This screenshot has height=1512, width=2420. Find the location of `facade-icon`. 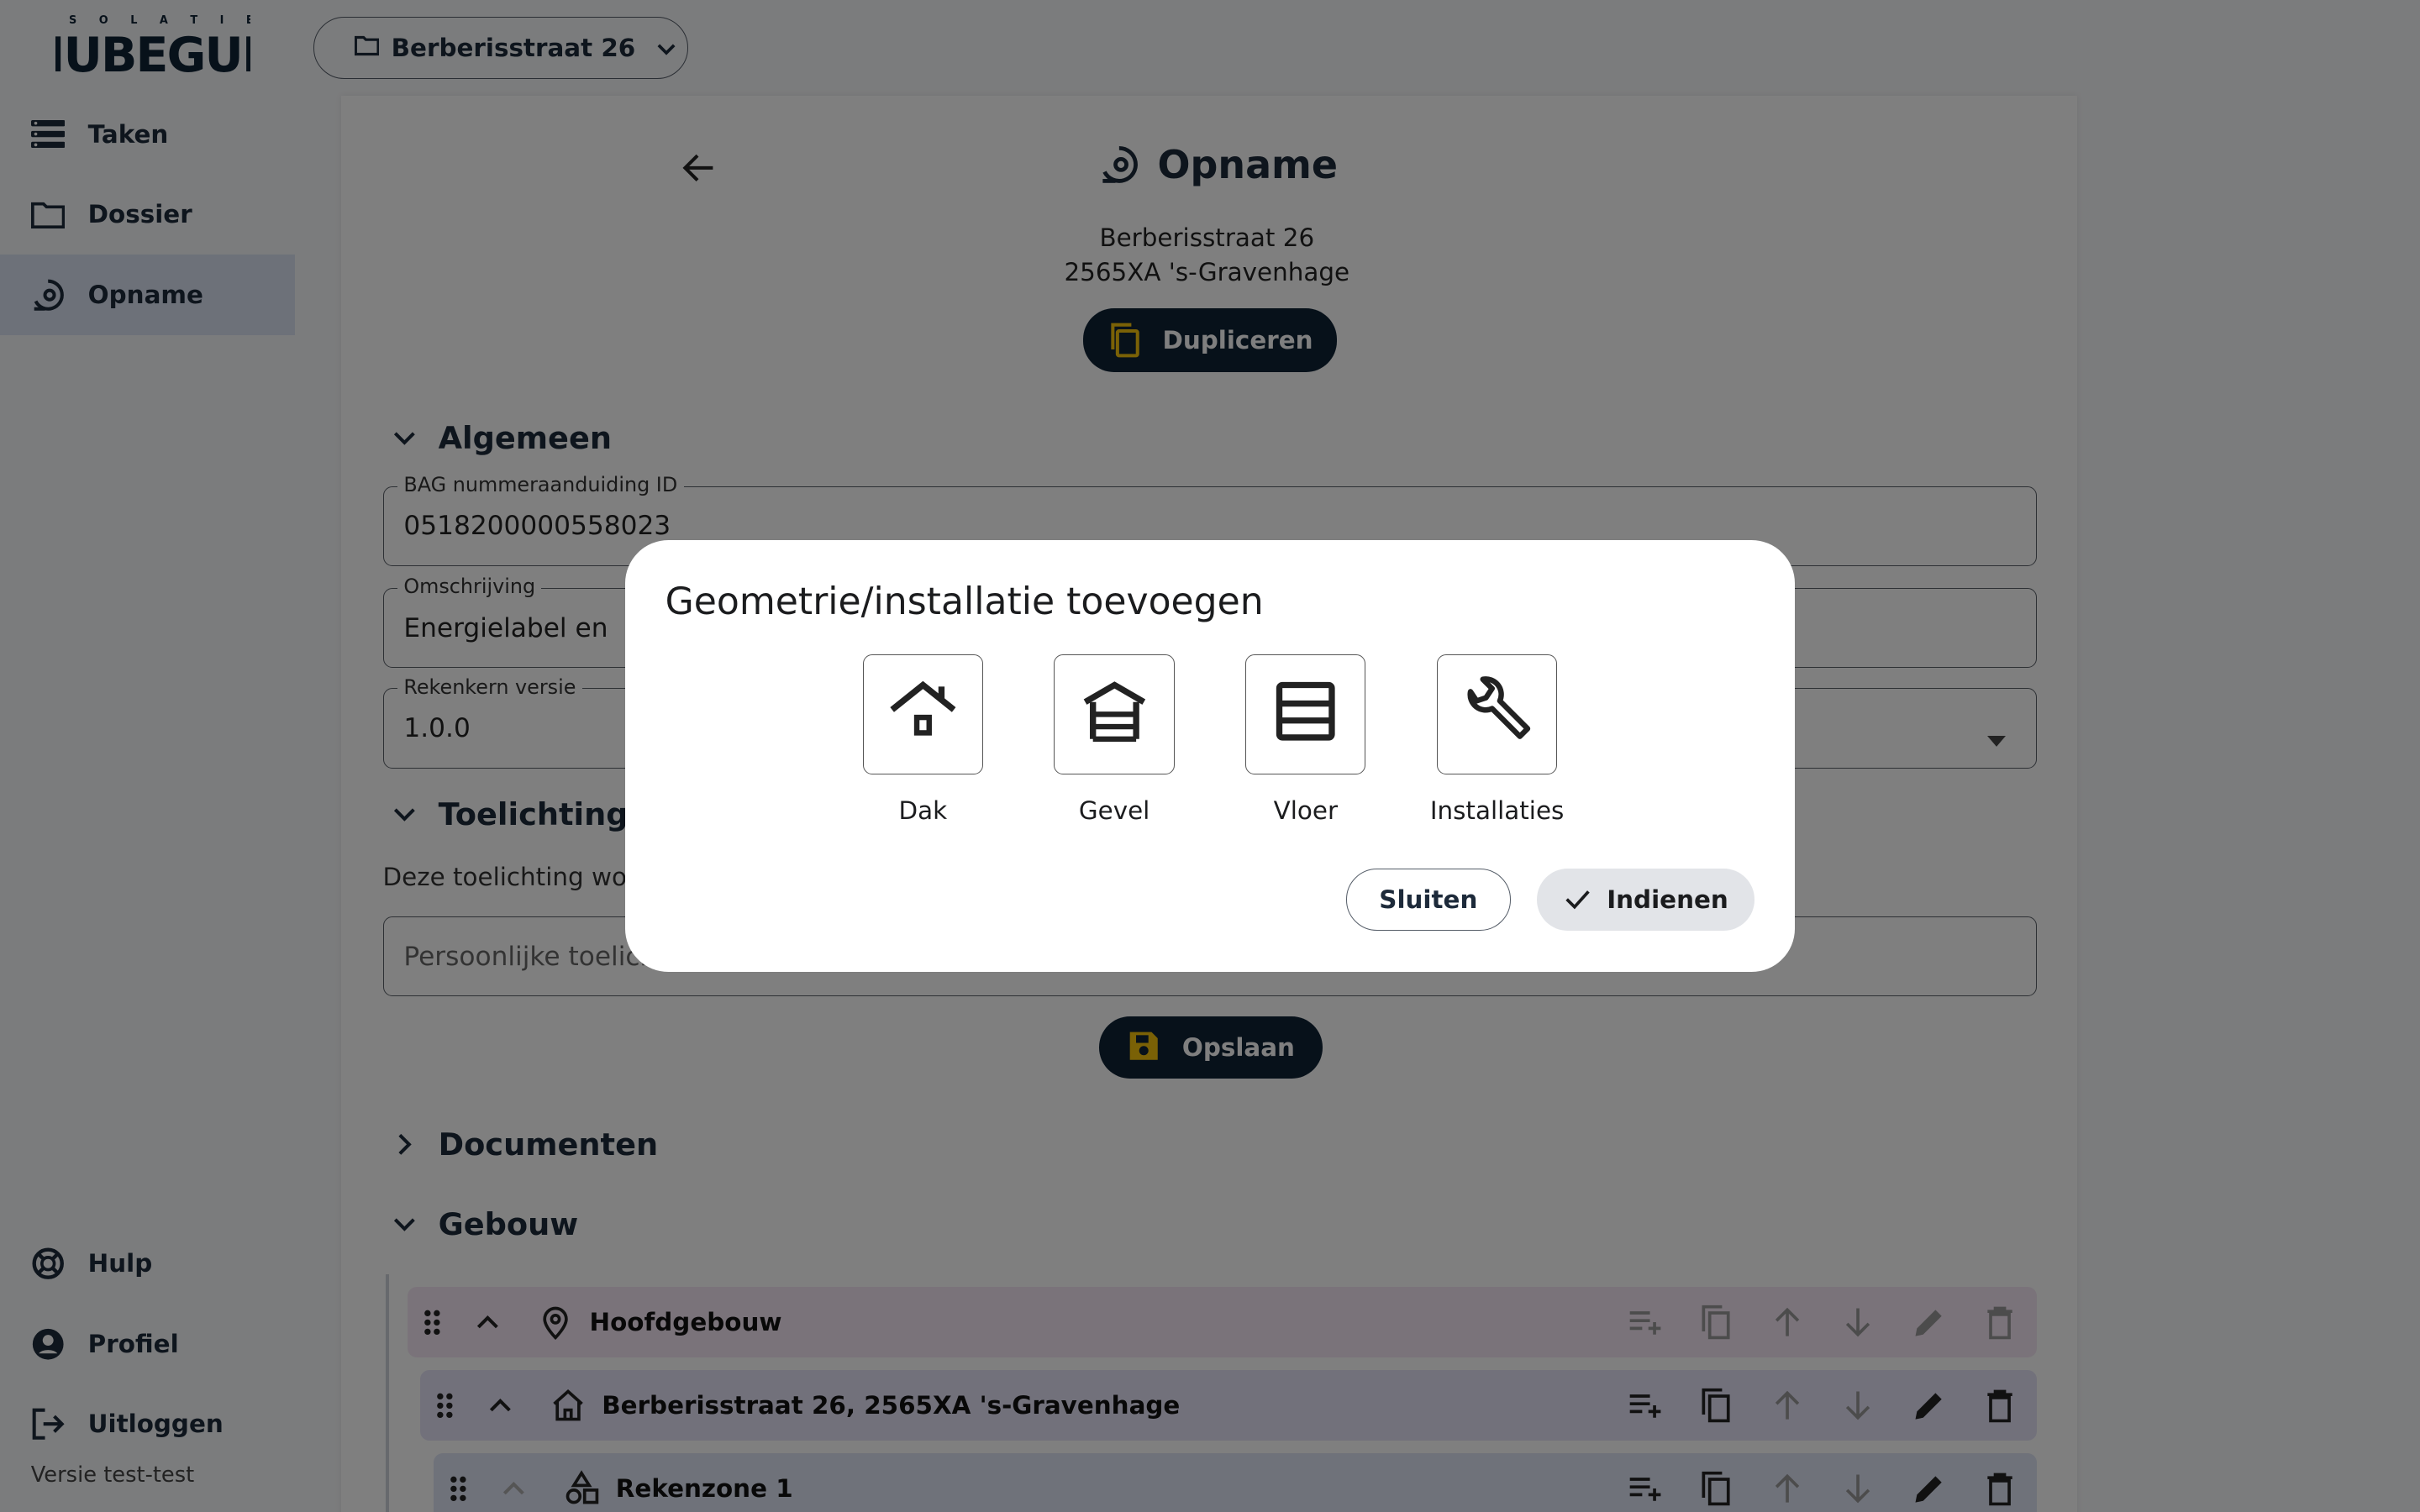

facade-icon is located at coordinates (1115, 714).